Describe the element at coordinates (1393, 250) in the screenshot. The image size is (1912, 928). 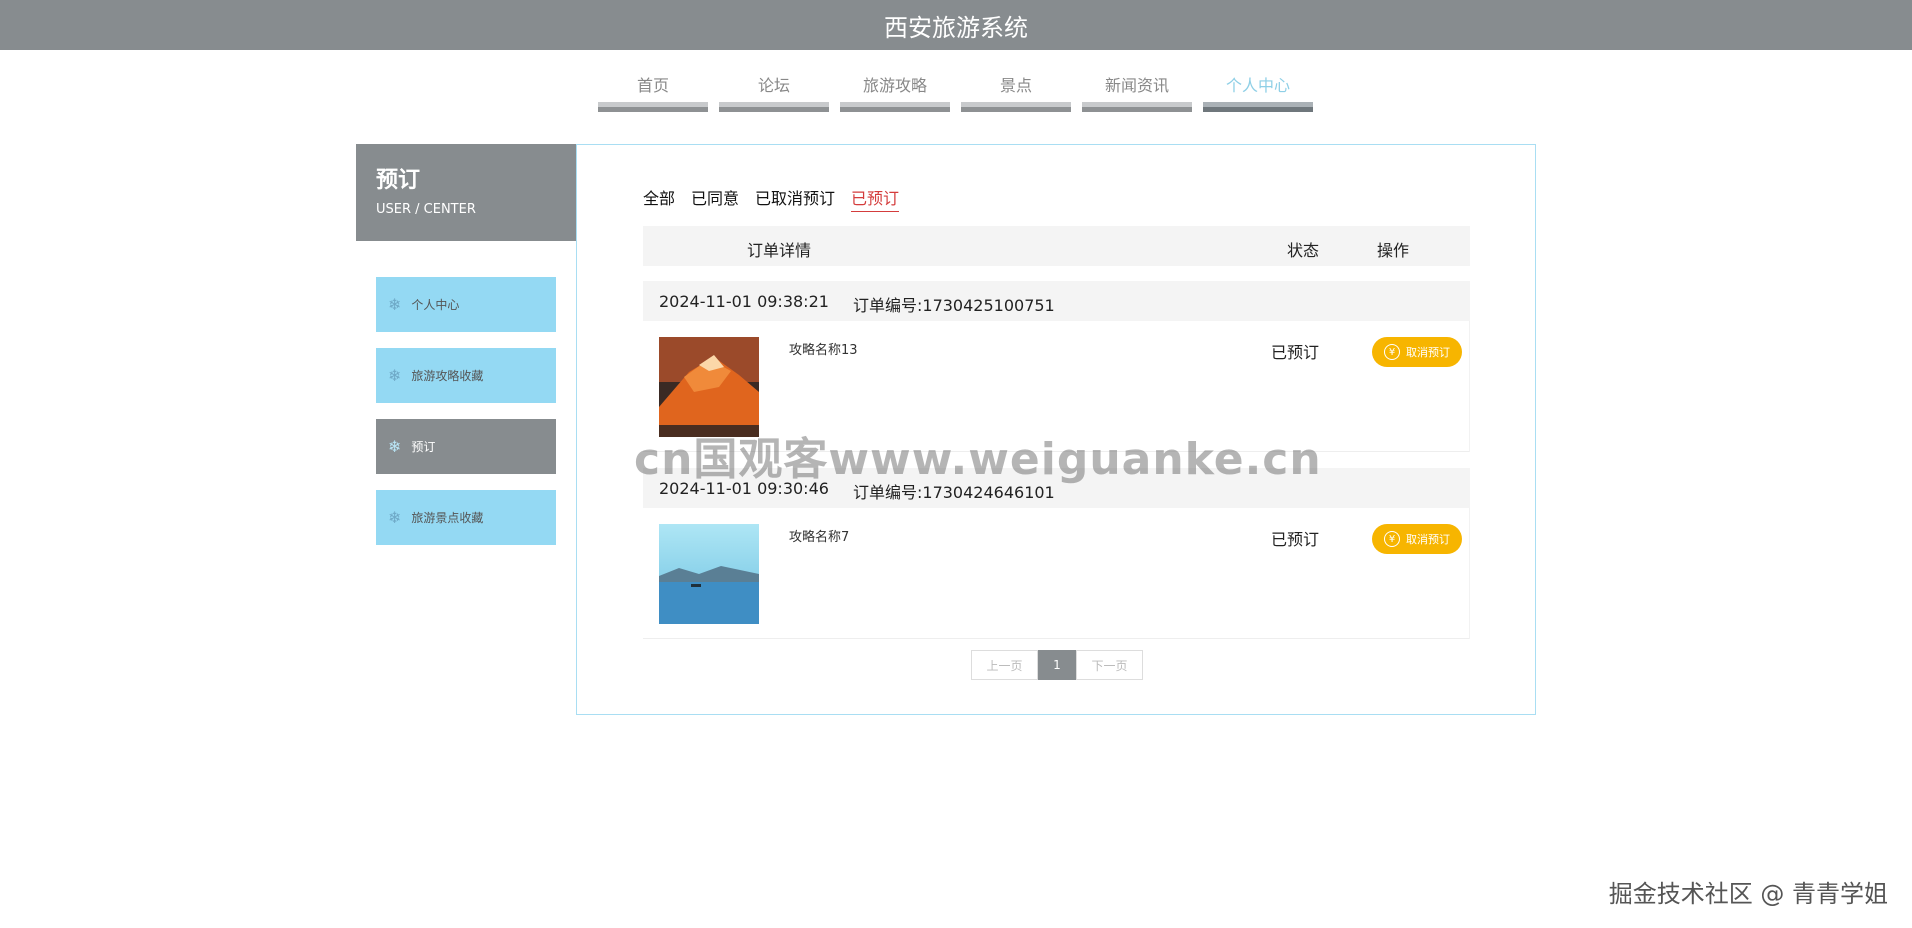
I see `col-action: 操作` at that location.